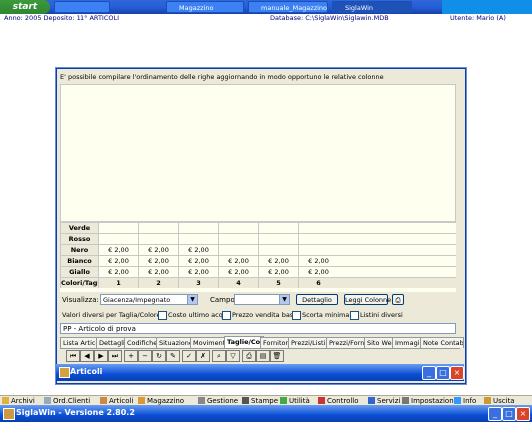 Image resolution: width=532 pixels, height=422 pixels. What do you see at coordinates (277, 356) in the screenshot?
I see `trash-icon: 🗑` at bounding box center [277, 356].